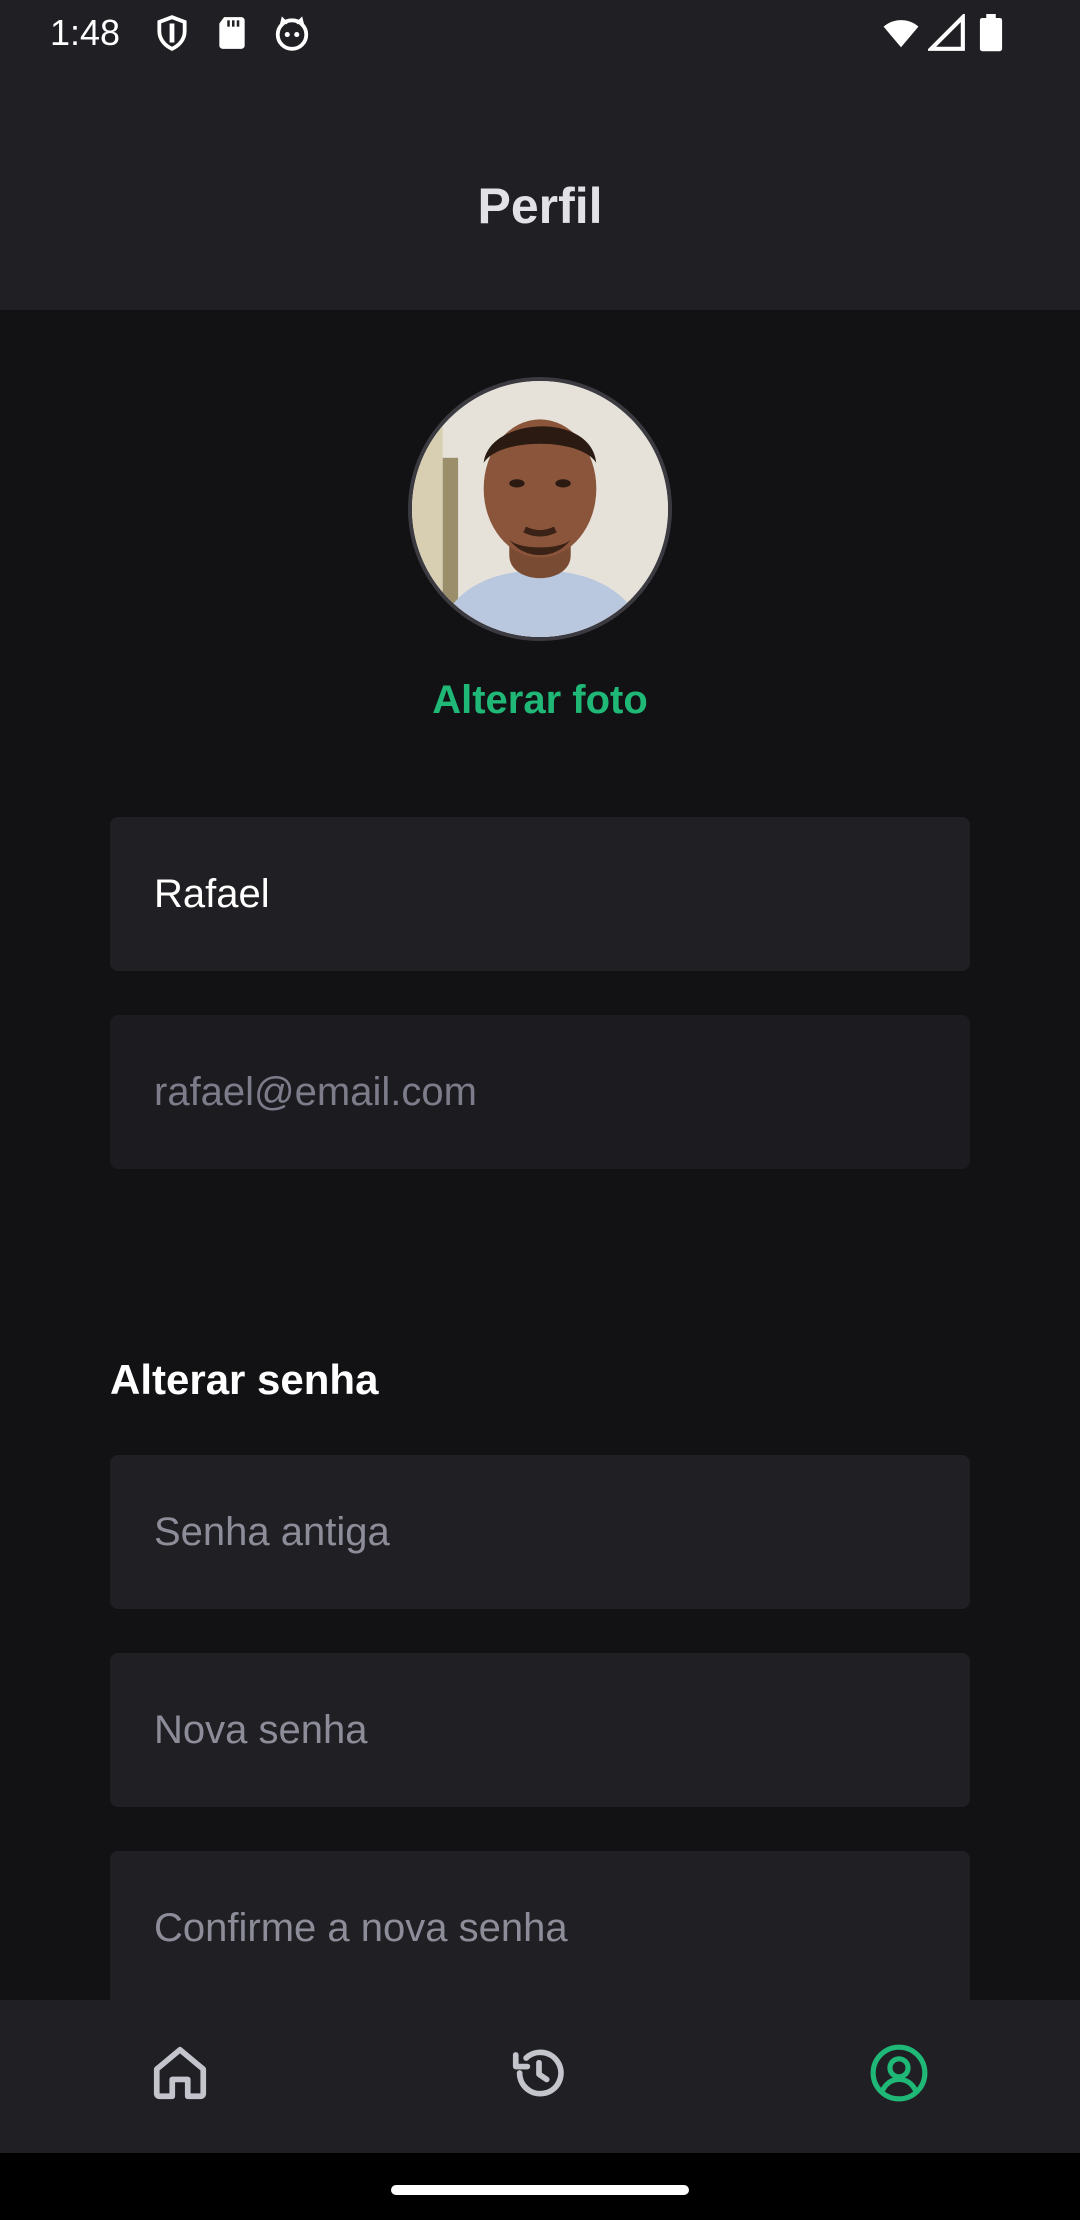  What do you see at coordinates (292, 33) in the screenshot?
I see `cat-face-icon` at bounding box center [292, 33].